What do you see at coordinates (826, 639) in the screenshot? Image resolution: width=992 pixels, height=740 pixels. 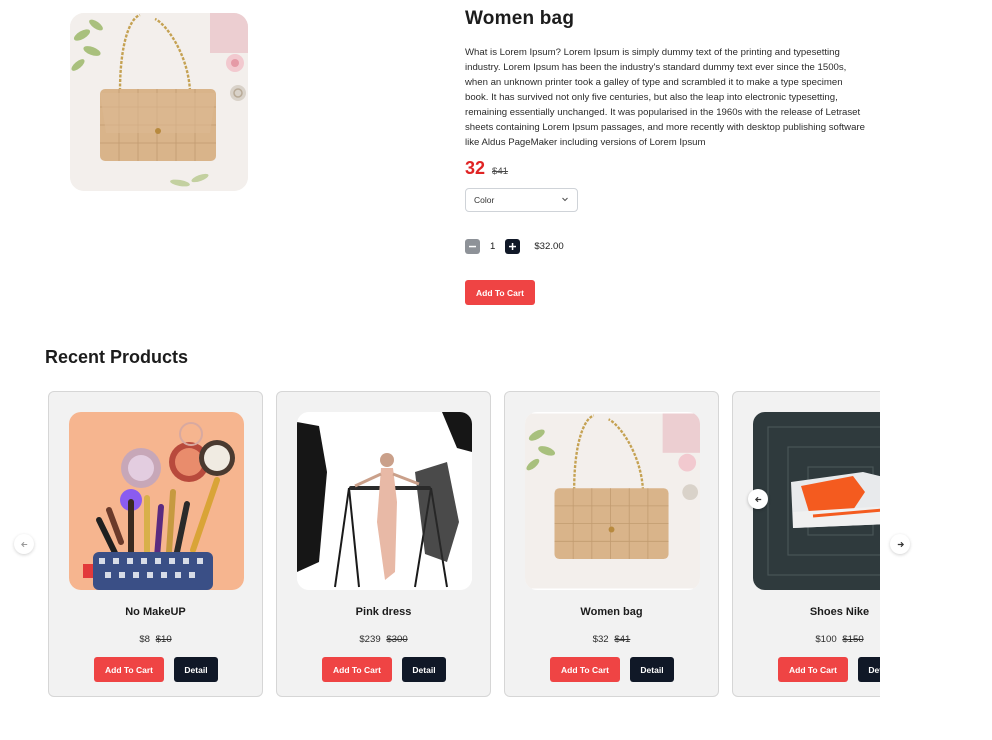 I see `product-price: $100` at bounding box center [826, 639].